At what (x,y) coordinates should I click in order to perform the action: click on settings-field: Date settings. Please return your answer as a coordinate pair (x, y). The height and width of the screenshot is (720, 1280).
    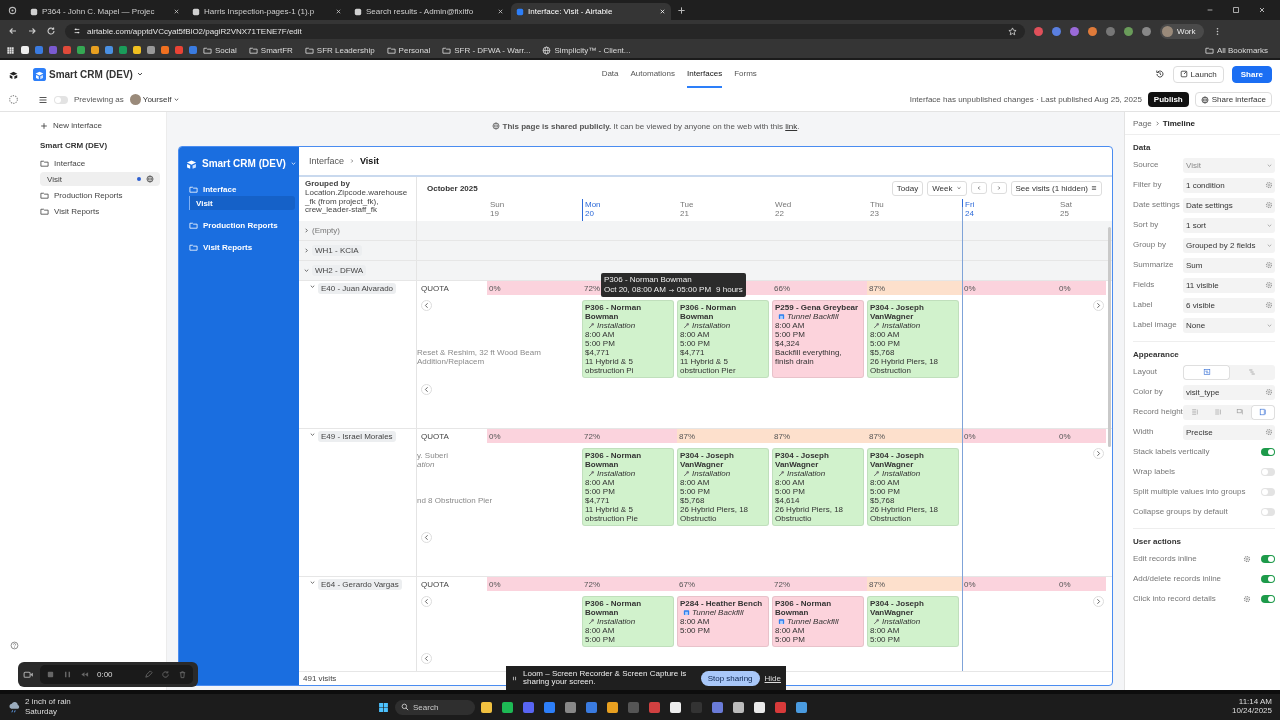
    Looking at the image, I should click on (1229, 205).